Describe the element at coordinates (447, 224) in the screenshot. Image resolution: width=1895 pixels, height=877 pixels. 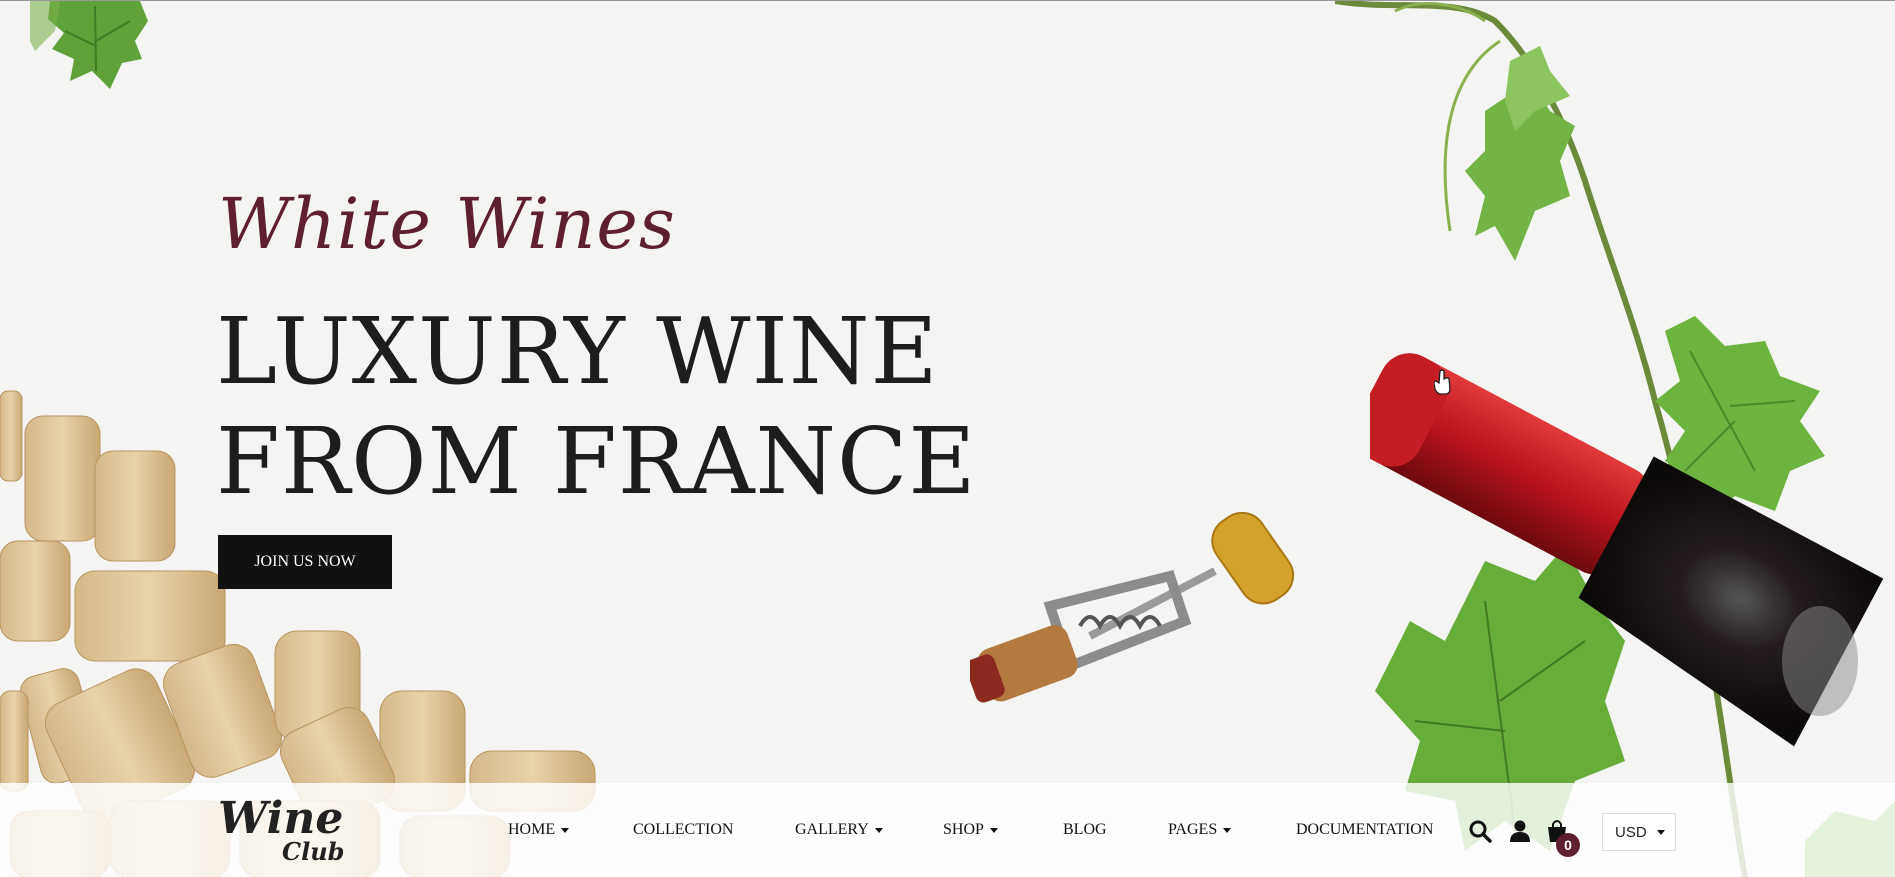
I see `hero-subtitle: White Wines` at that location.